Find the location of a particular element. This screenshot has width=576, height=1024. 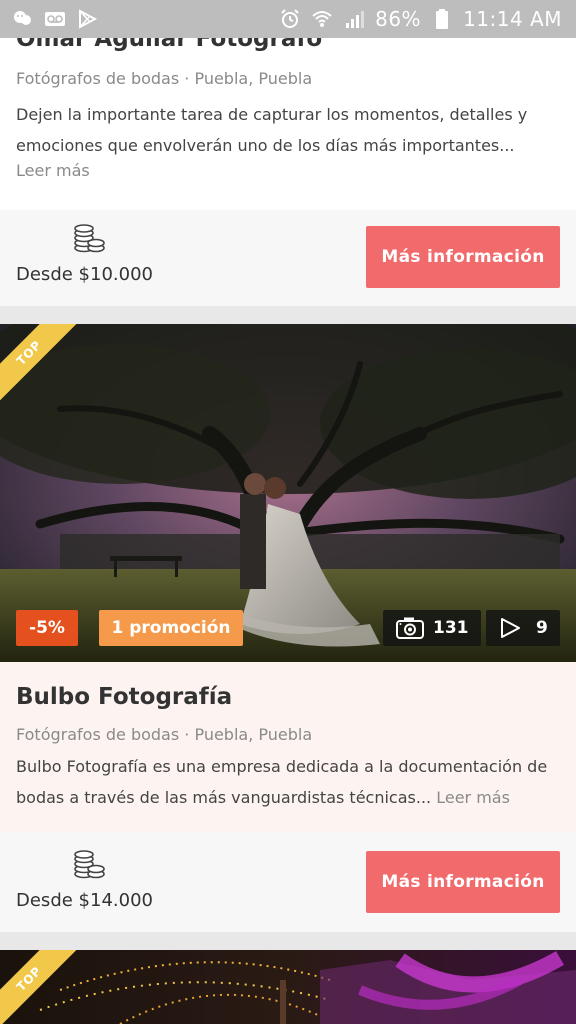

status-bar: 86% 11:14 AM is located at coordinates (288, 19).